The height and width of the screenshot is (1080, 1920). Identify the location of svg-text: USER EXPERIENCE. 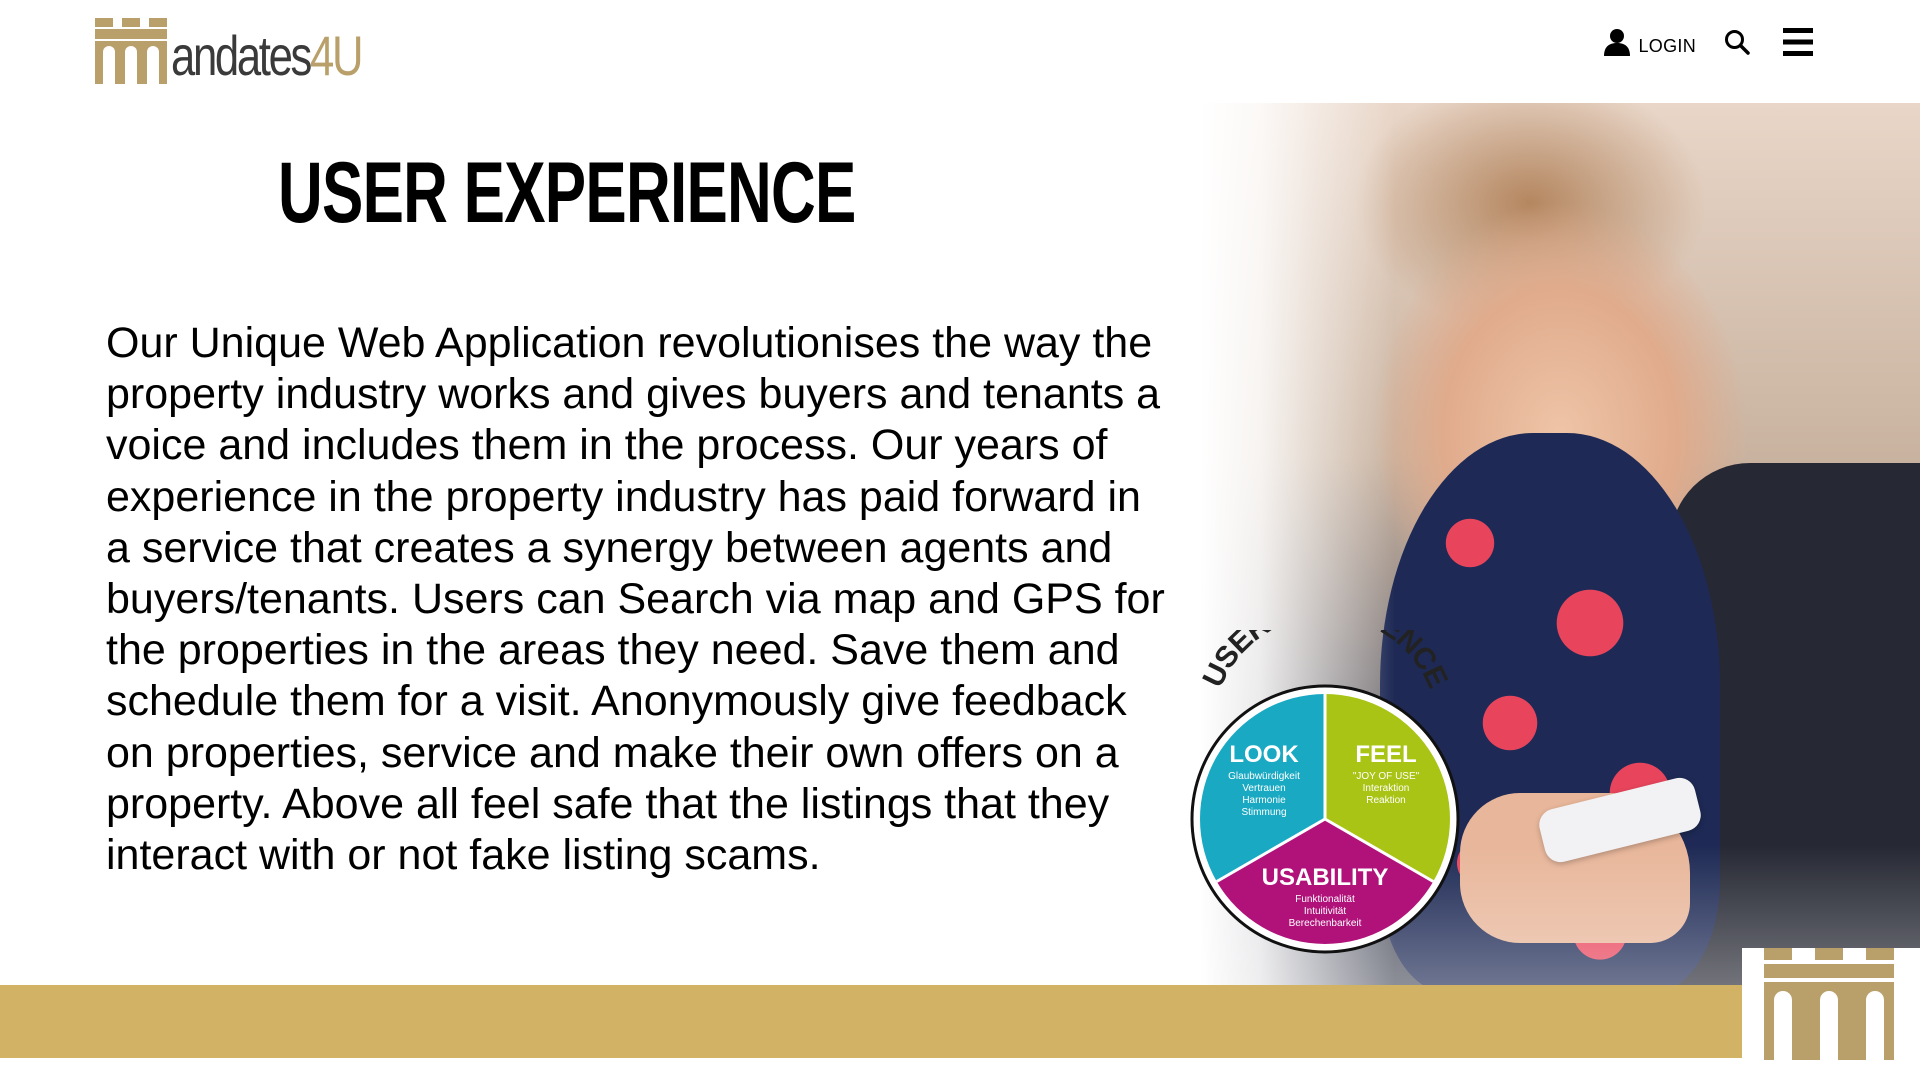
(1325, 661).